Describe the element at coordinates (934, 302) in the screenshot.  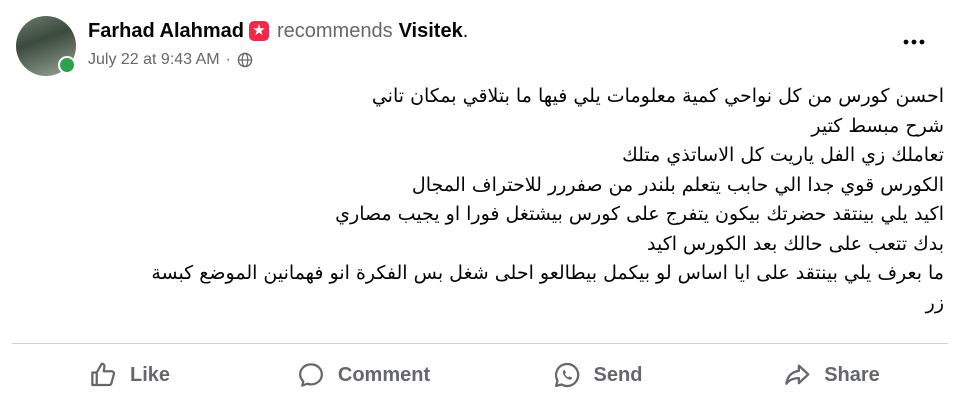
I see `body-line: زر` at that location.